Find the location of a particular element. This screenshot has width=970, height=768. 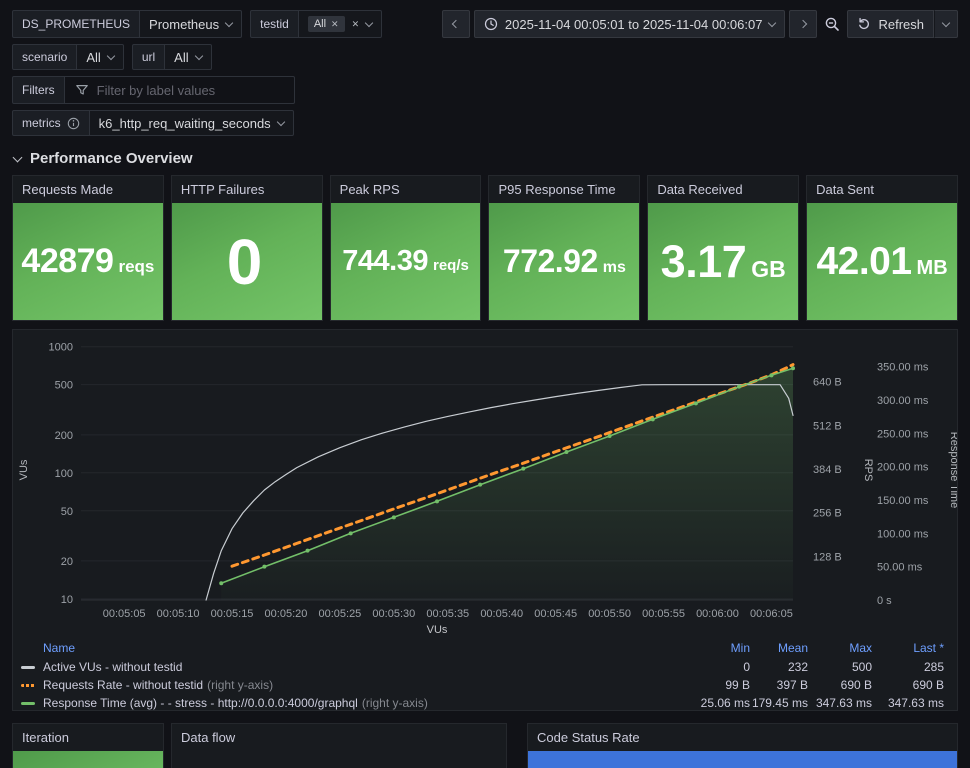

stat-unit: MB is located at coordinates (932, 267).